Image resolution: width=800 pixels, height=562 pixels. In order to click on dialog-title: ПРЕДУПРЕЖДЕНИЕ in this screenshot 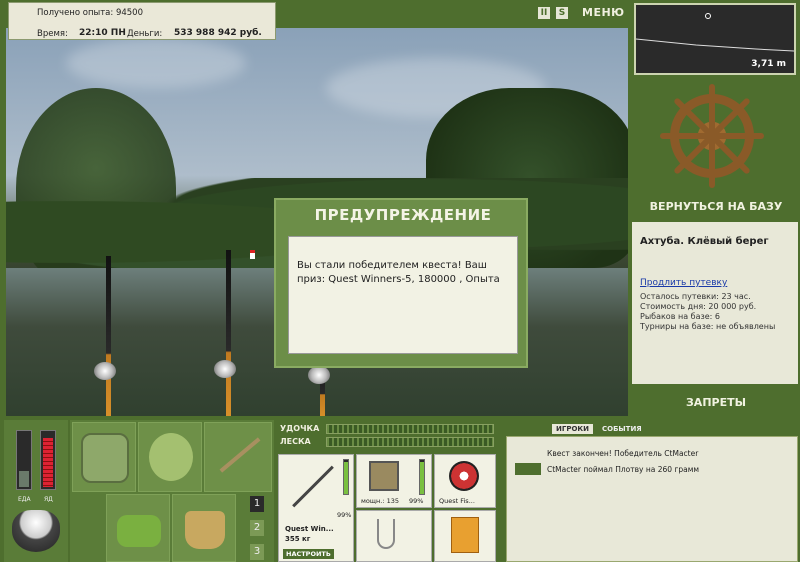, I will do `click(403, 215)`.